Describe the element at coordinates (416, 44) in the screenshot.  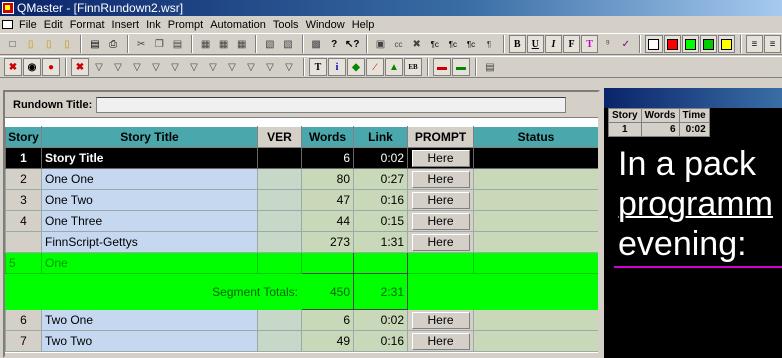
I see `cancel-cc-icon: ✖` at that location.